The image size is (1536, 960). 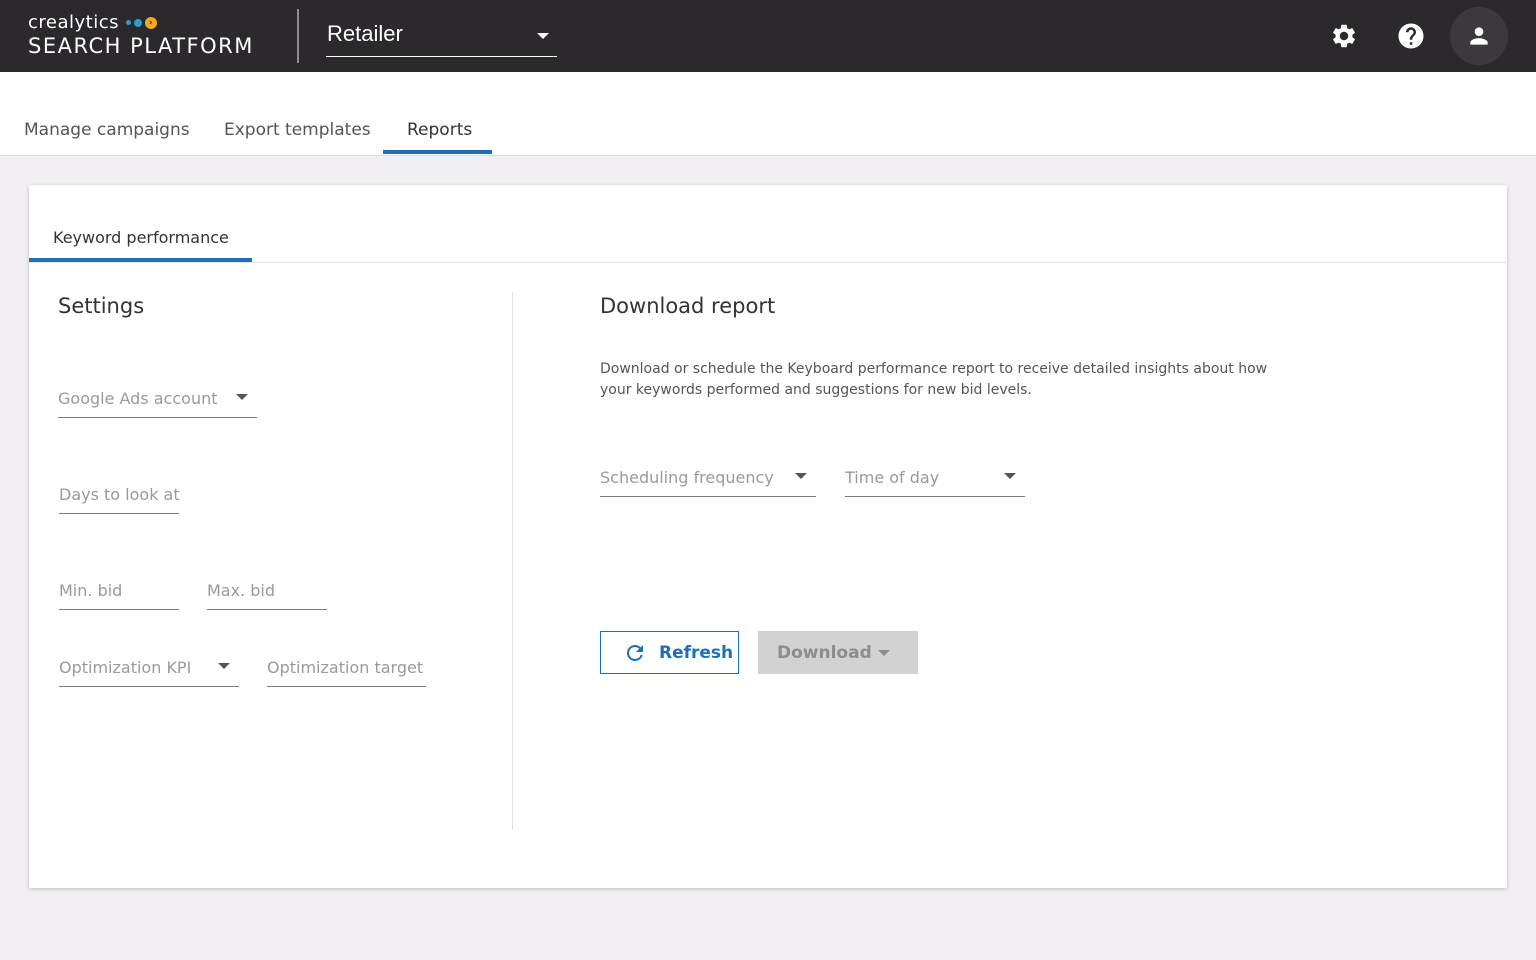 I want to click on google-ads-account-label: Google Ads account, so click(x=138, y=398).